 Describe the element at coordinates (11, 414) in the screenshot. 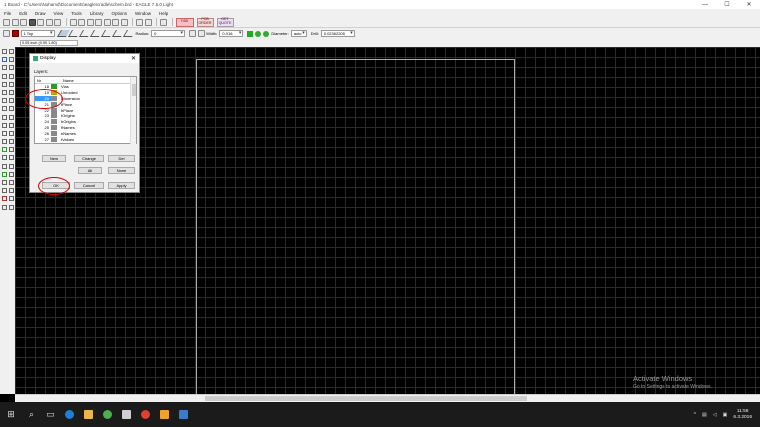

I see `windows-start-icon: ⊞` at that location.